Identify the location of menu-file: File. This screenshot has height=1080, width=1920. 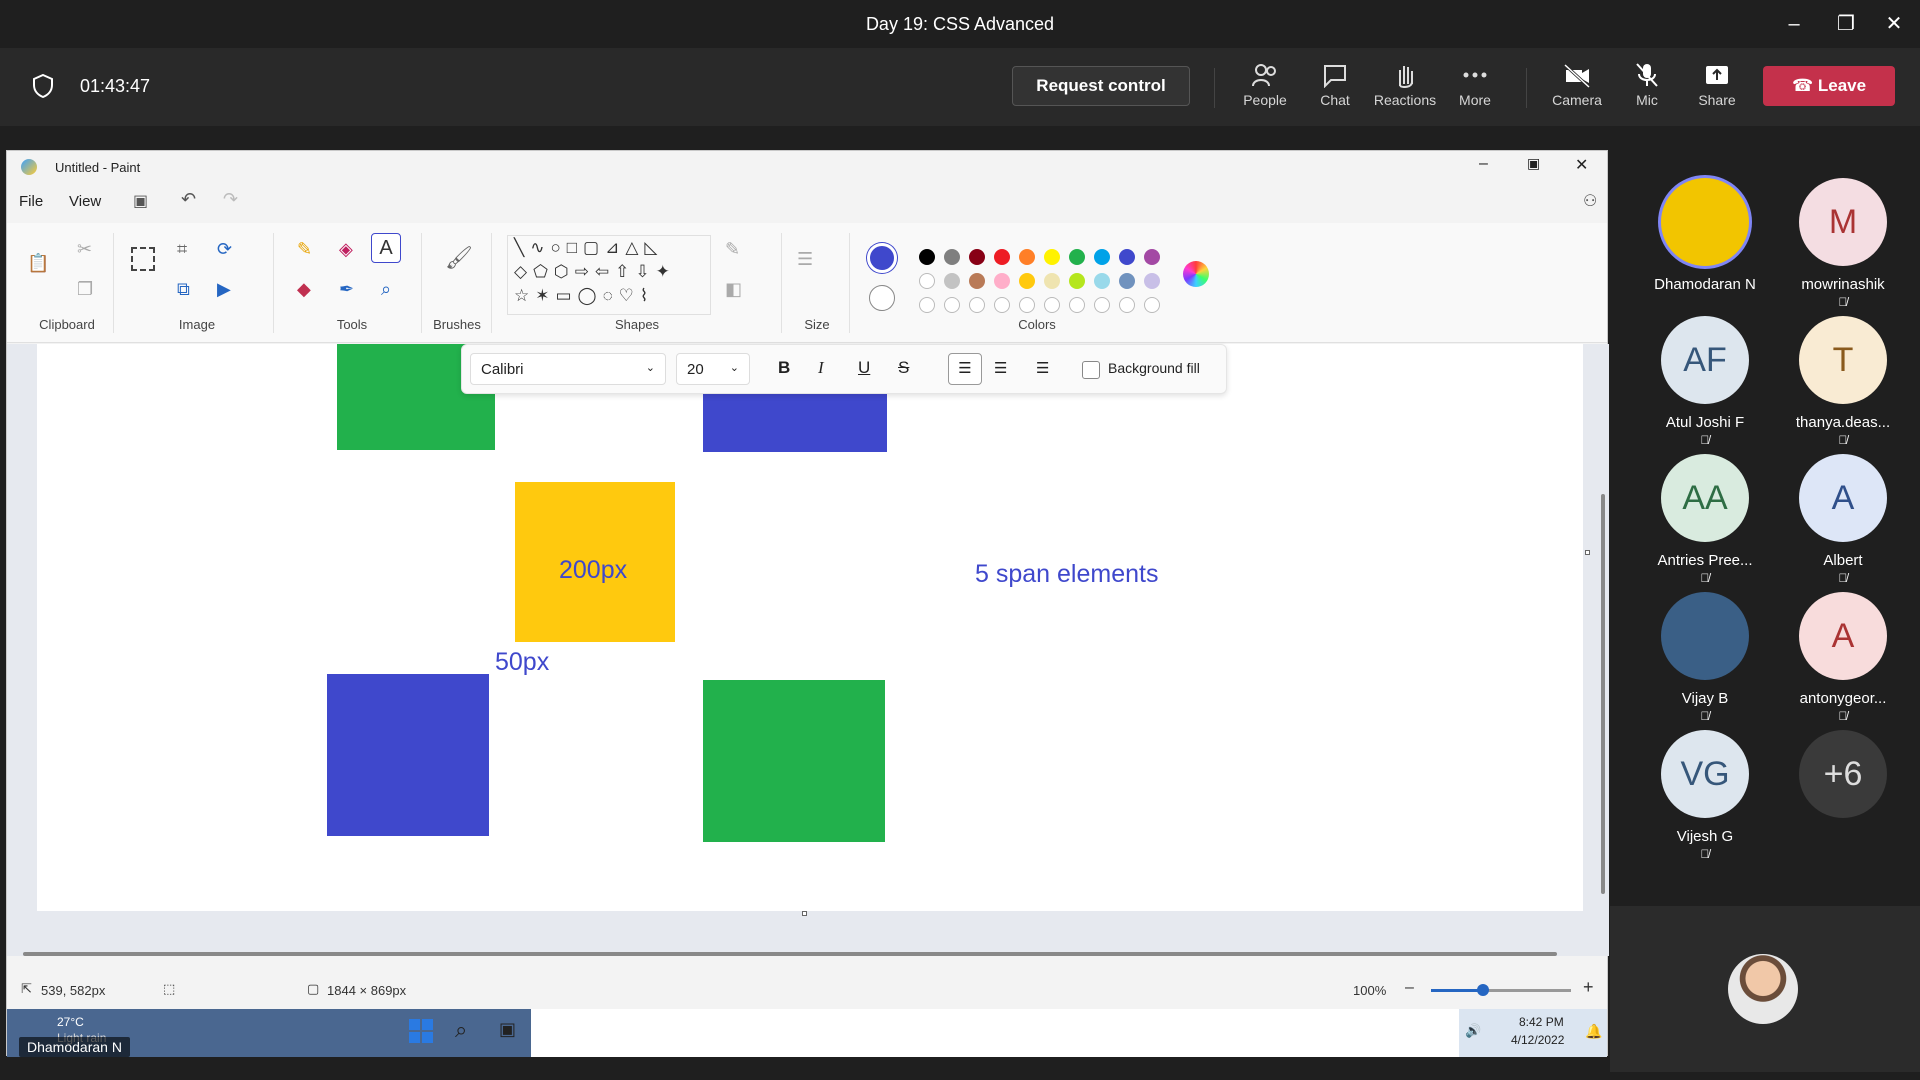
(31, 201).